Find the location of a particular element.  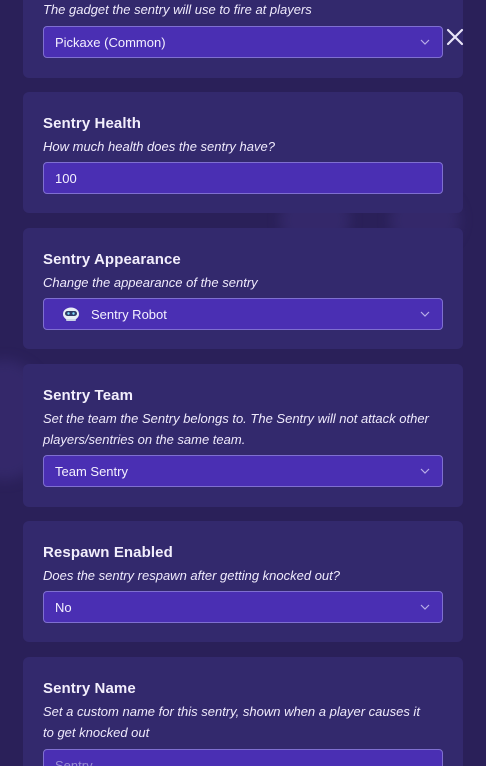

sentry-health-value: 100 is located at coordinates (66, 178).